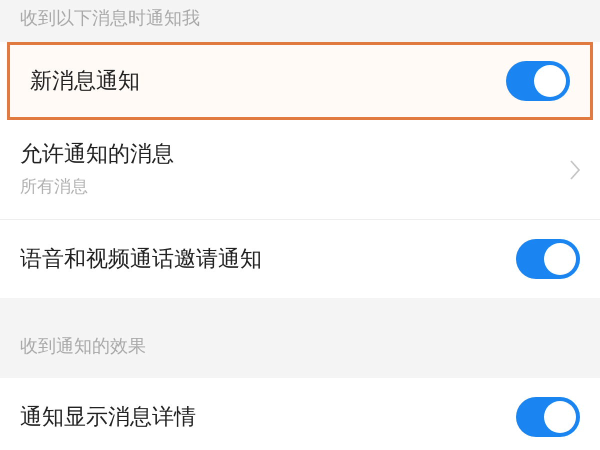  I want to click on setting-value: 所有消息, so click(54, 188).